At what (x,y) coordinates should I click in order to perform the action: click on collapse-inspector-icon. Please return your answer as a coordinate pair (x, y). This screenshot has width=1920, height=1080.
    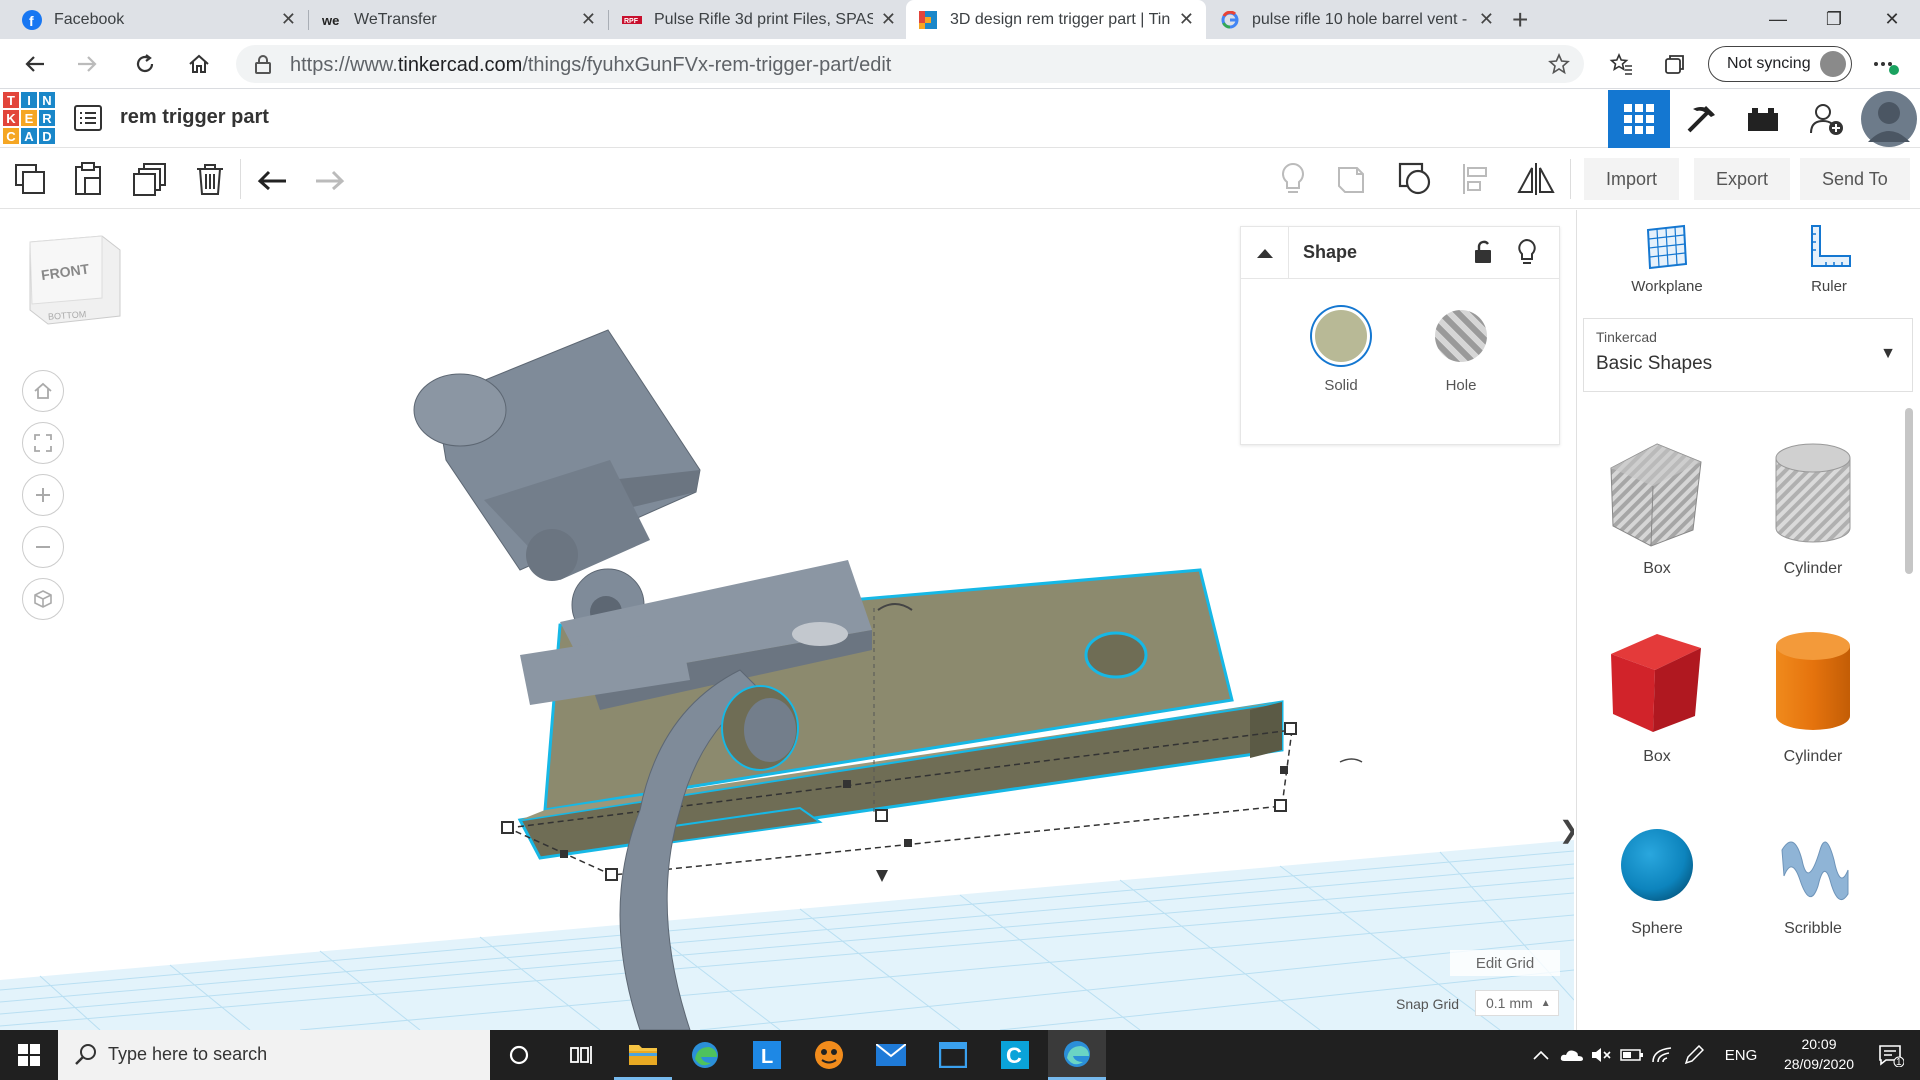
    Looking at the image, I should click on (1265, 253).